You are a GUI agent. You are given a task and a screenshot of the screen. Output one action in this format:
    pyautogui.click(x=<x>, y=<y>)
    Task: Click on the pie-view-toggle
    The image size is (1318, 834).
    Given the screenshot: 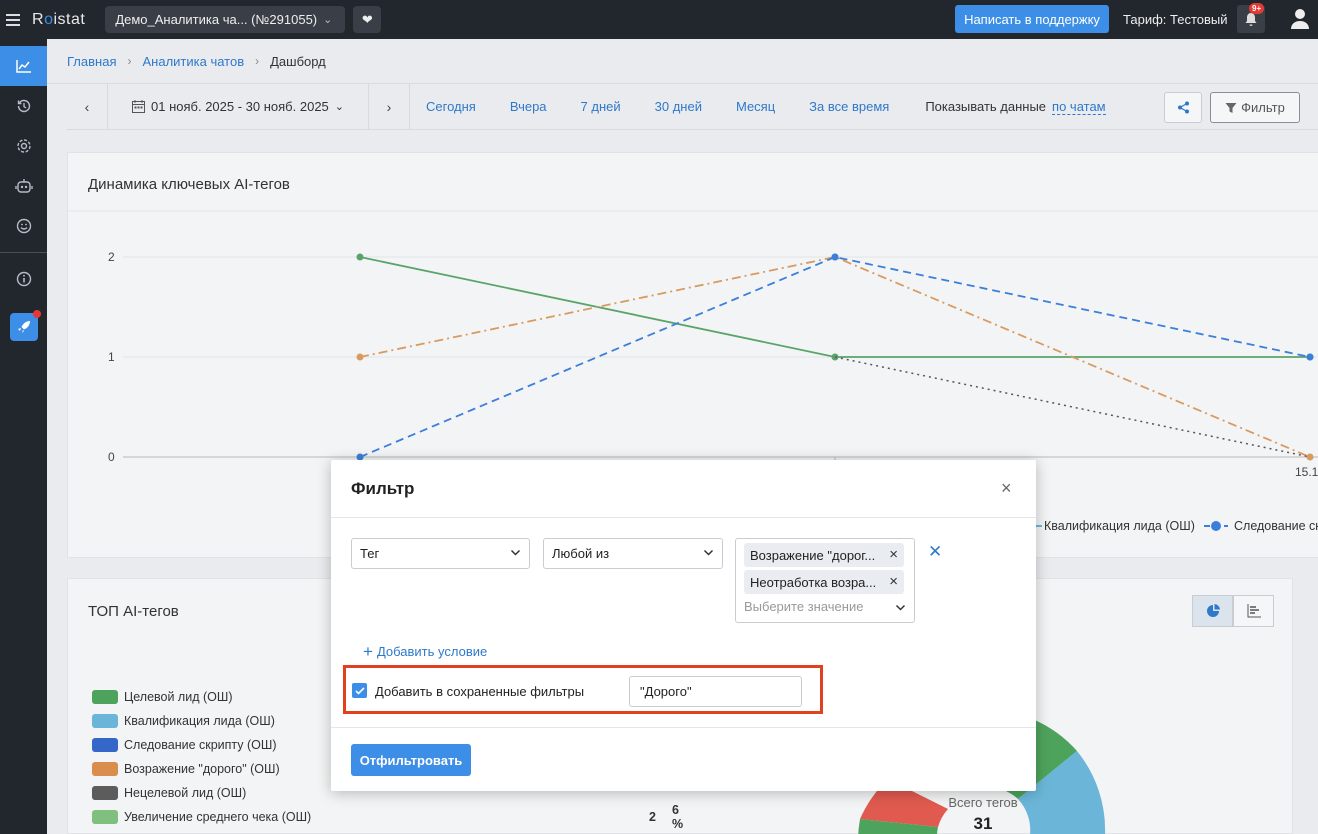 What is the action you would take?
    pyautogui.click(x=1212, y=611)
    